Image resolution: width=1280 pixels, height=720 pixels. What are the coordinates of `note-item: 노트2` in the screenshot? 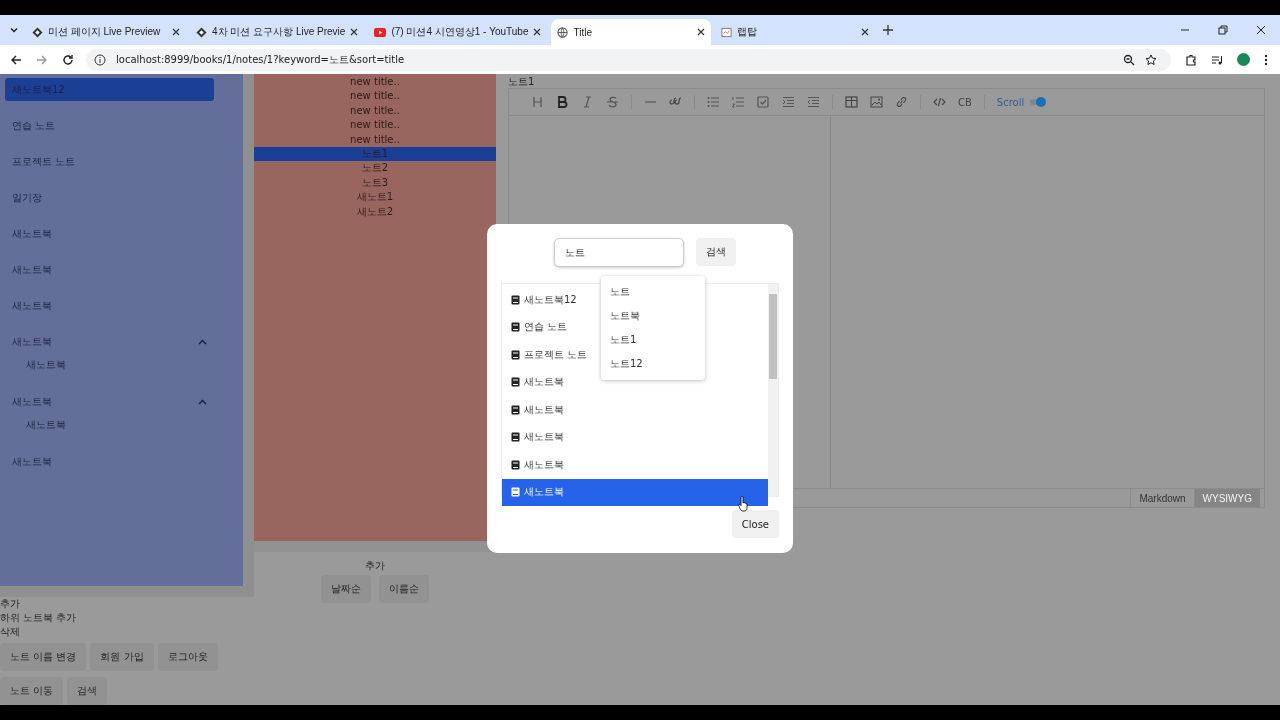 It's located at (375, 168).